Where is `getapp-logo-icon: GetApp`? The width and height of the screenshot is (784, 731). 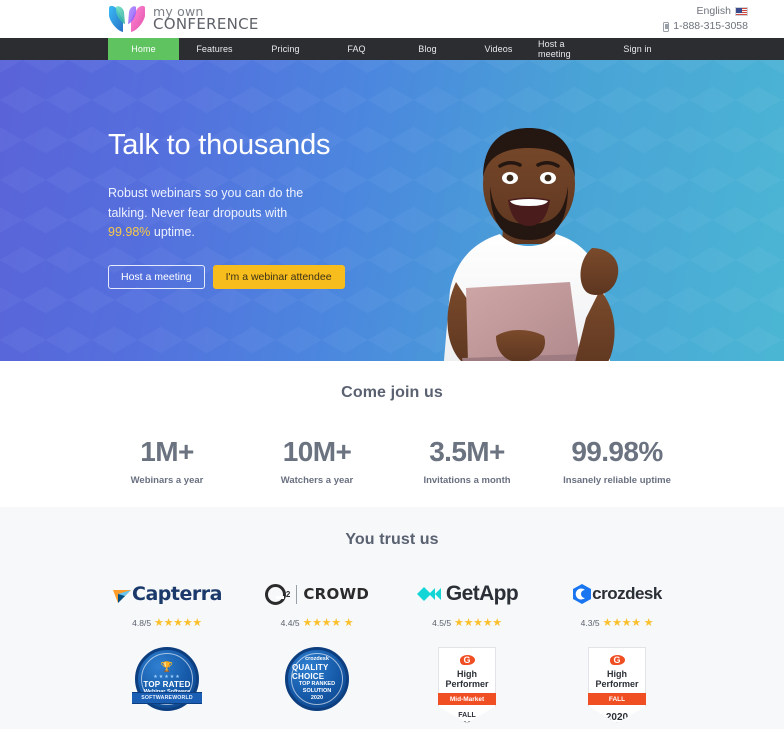
getapp-logo-icon: GetApp is located at coordinates (467, 594).